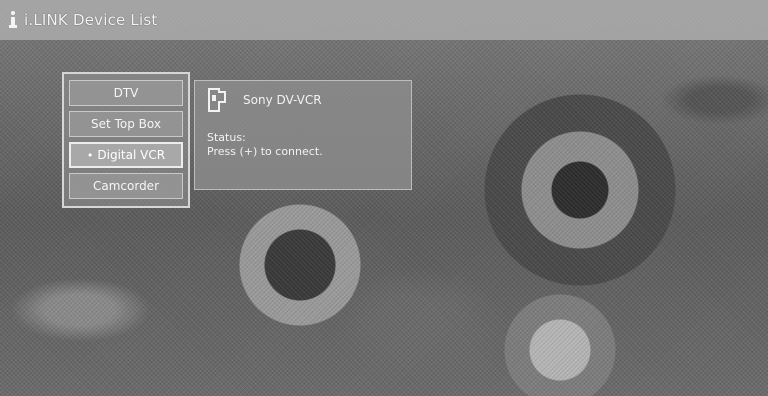 The height and width of the screenshot is (396, 768). I want to click on ilink-logo-icon, so click(13, 20).